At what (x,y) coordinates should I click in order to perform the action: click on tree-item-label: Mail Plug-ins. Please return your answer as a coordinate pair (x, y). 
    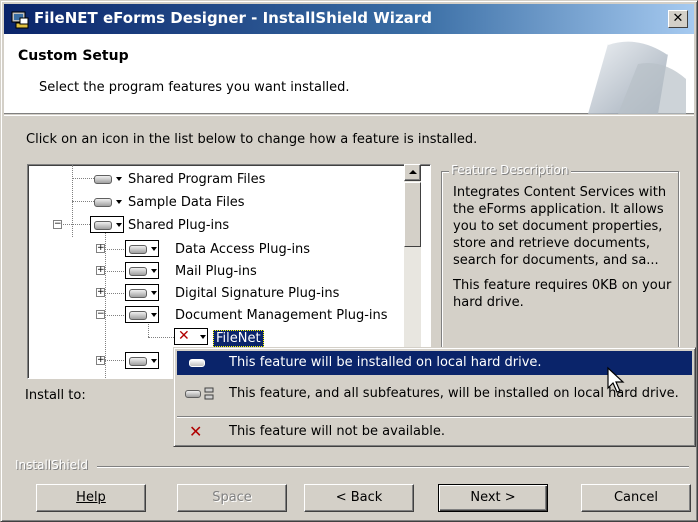
    Looking at the image, I should click on (216, 271).